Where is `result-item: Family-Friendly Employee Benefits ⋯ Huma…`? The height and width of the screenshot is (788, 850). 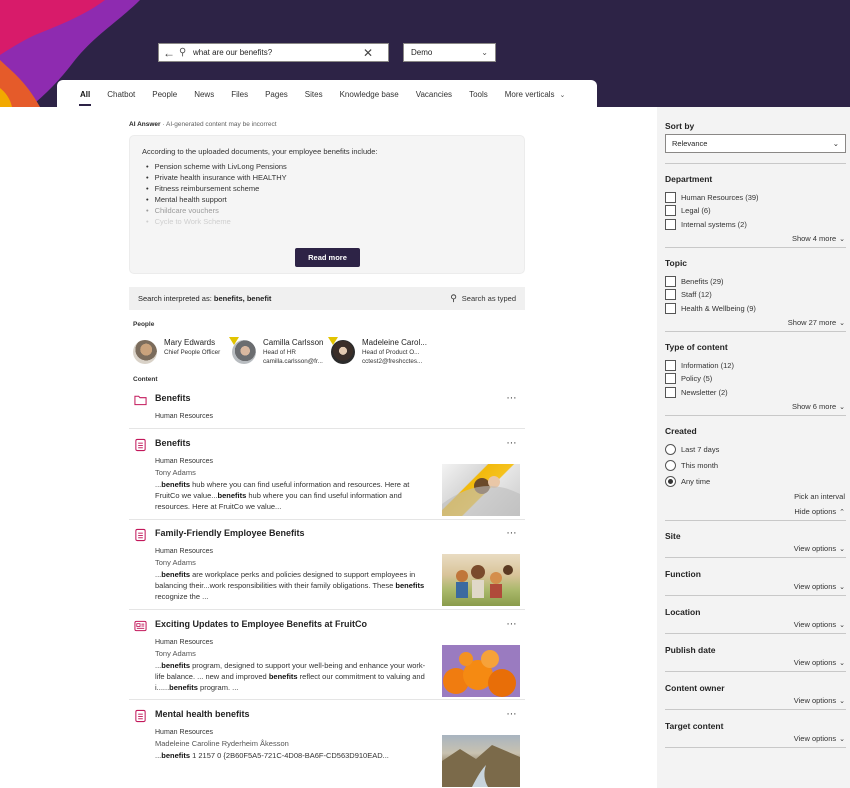
result-item: Family-Friendly Employee Benefits ⋯ Huma… is located at coordinates (327, 569).